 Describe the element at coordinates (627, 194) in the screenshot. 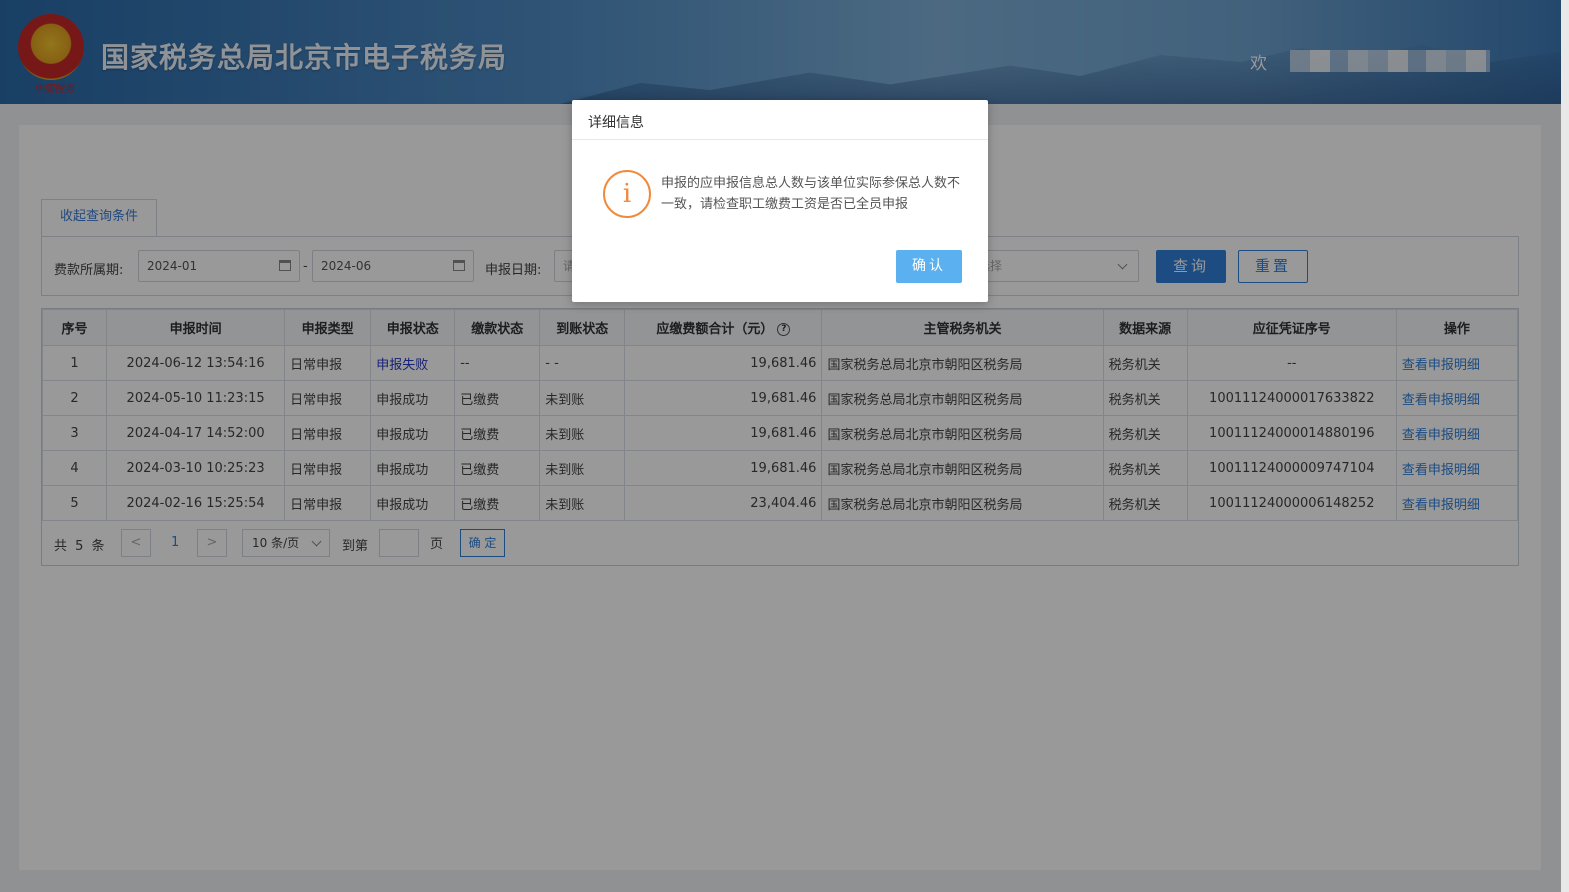

I see `info-warning-icon: i` at that location.